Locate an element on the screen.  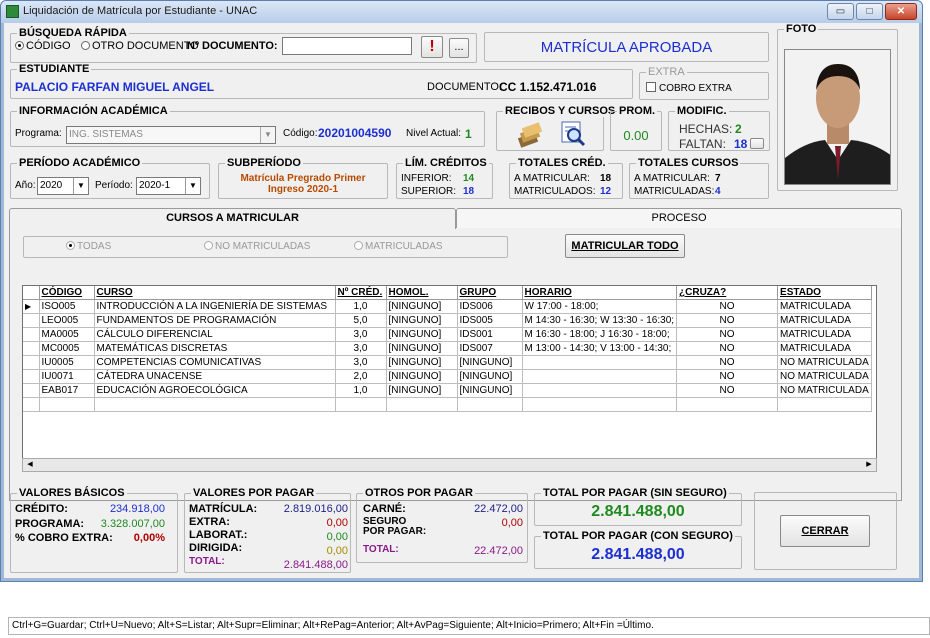
scroll-left-icon: ◀ is located at coordinates (30, 465).